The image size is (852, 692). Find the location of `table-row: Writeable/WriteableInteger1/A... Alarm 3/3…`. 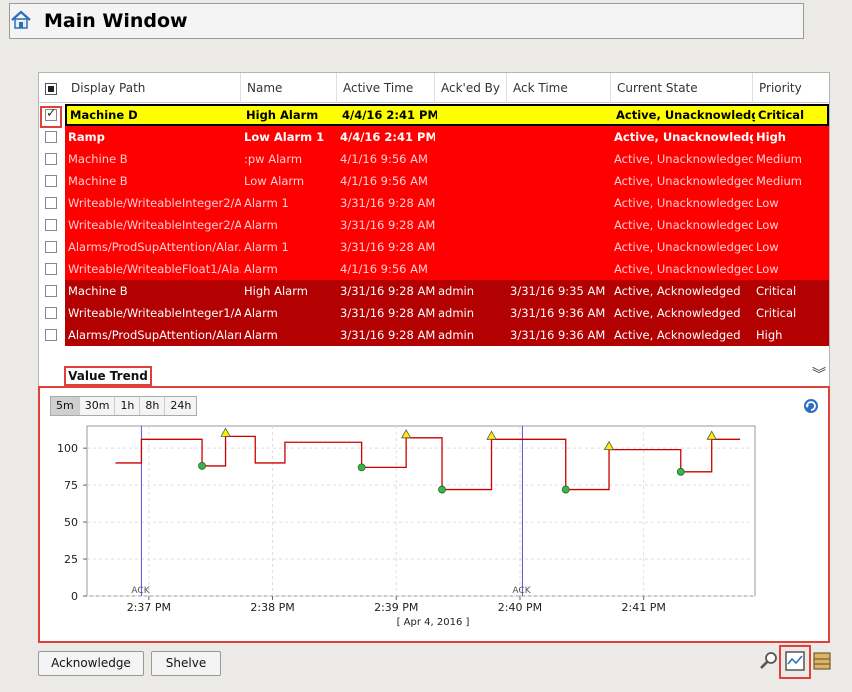

table-row: Writeable/WriteableInteger1/A... Alarm 3/3… is located at coordinates (434, 313).